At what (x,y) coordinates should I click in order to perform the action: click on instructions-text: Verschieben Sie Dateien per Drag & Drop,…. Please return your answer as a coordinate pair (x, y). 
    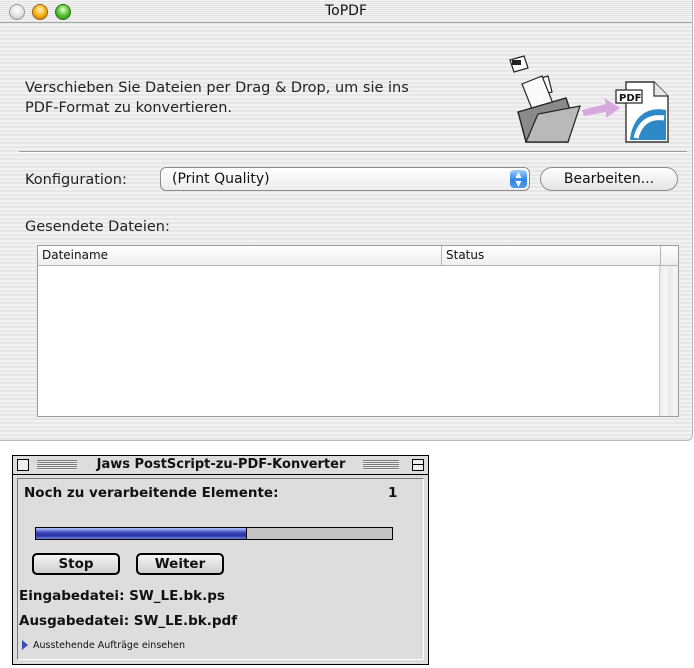
    Looking at the image, I should click on (255, 98).